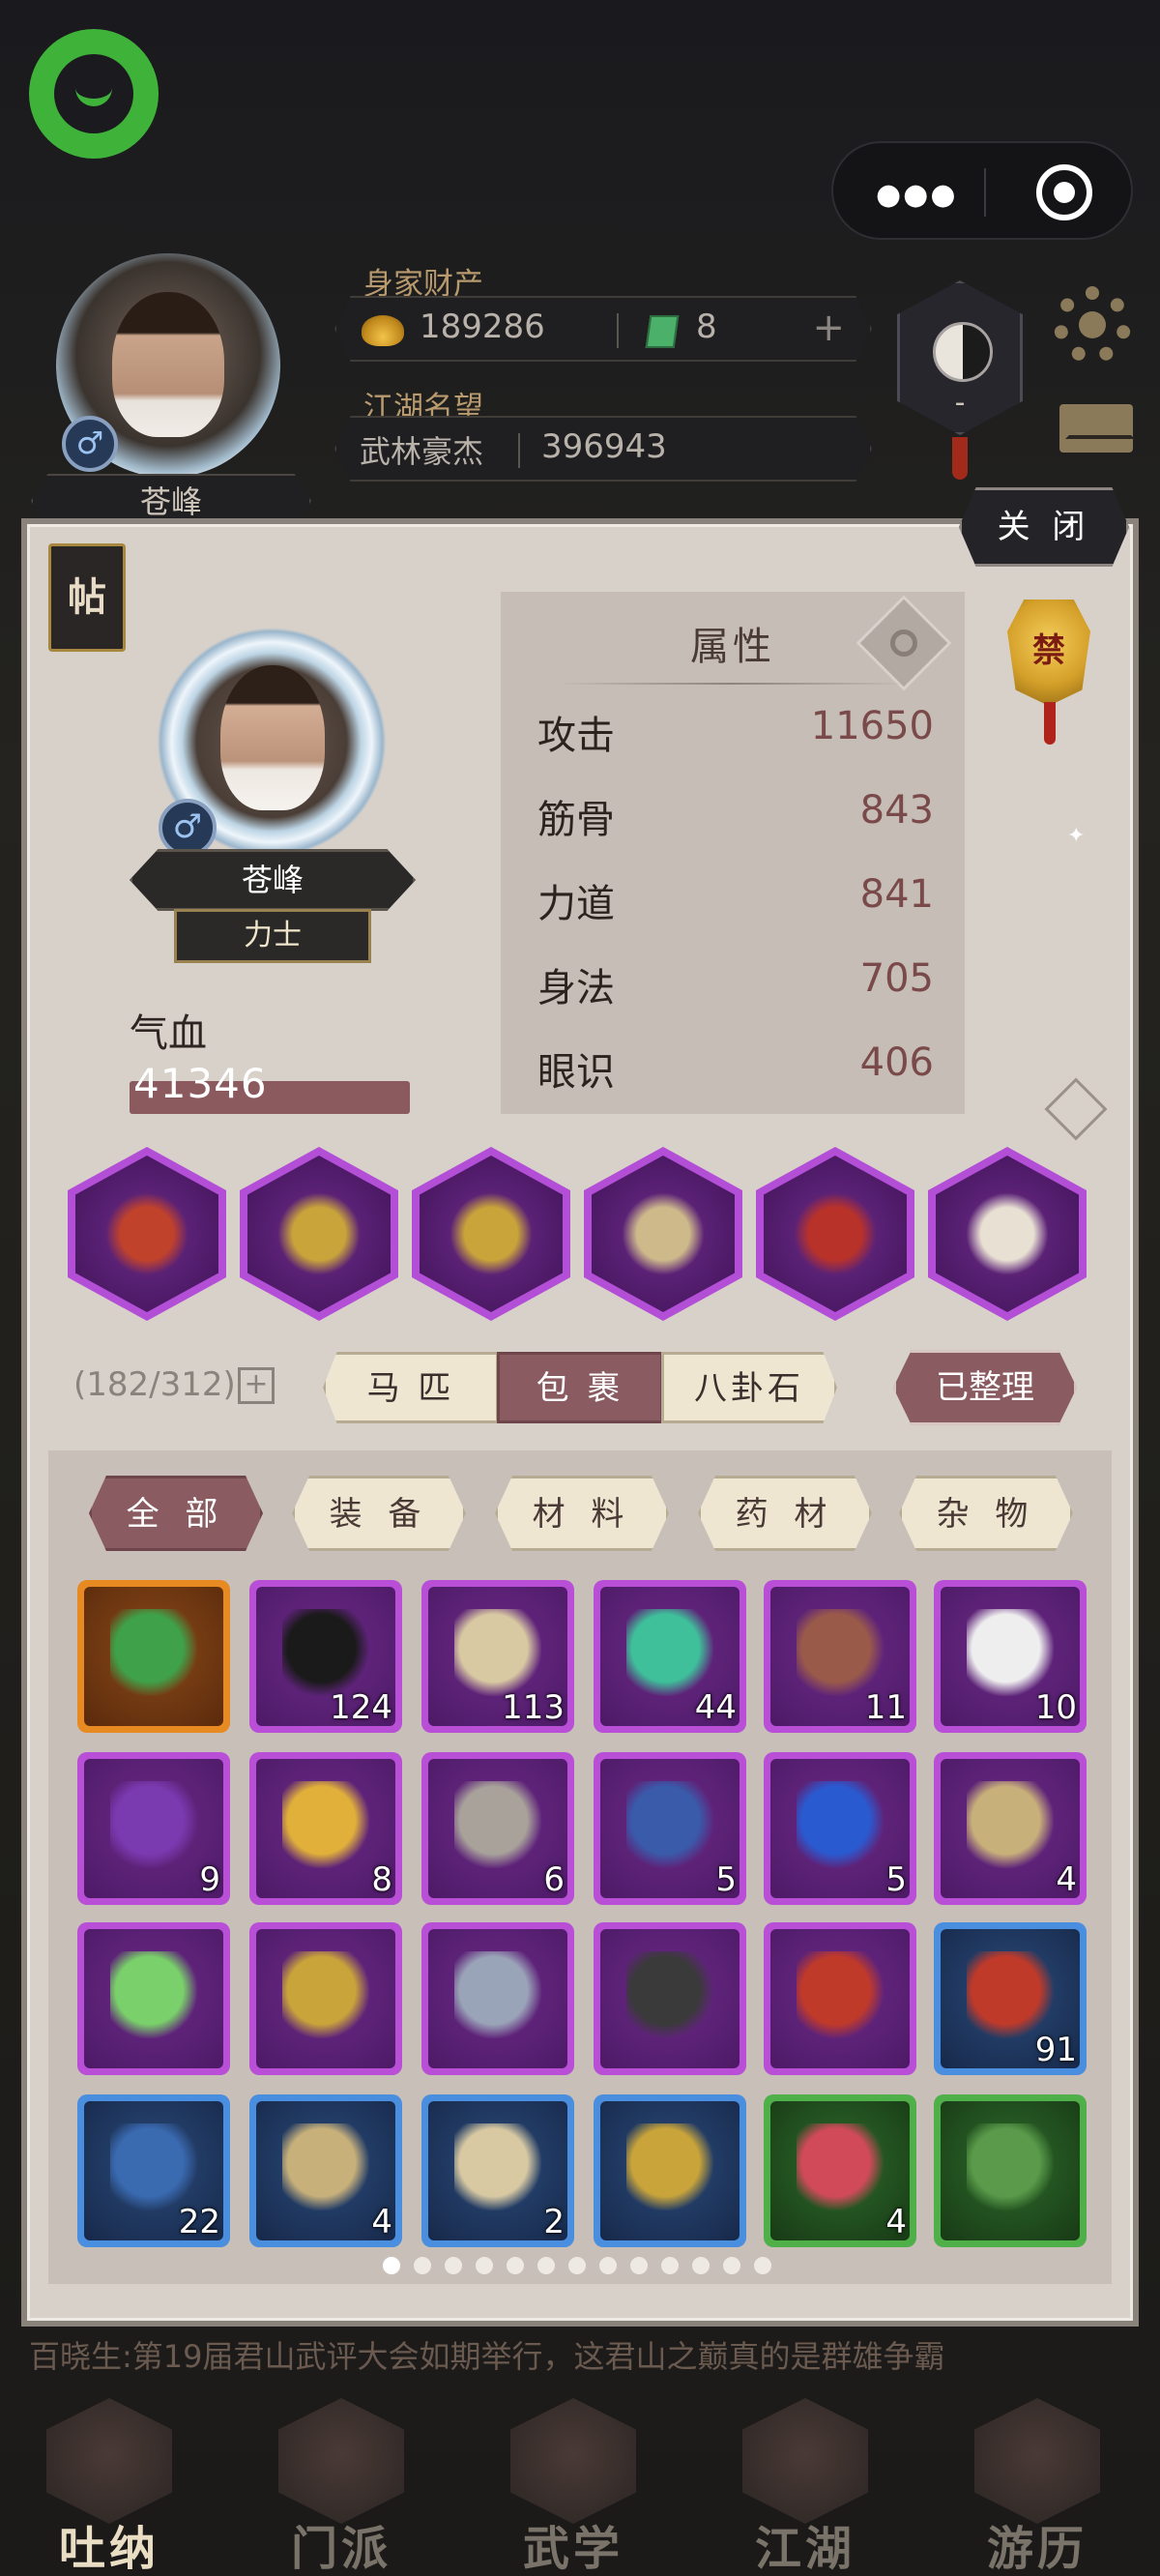  I want to click on inventory-slot: 8, so click(325, 1828).